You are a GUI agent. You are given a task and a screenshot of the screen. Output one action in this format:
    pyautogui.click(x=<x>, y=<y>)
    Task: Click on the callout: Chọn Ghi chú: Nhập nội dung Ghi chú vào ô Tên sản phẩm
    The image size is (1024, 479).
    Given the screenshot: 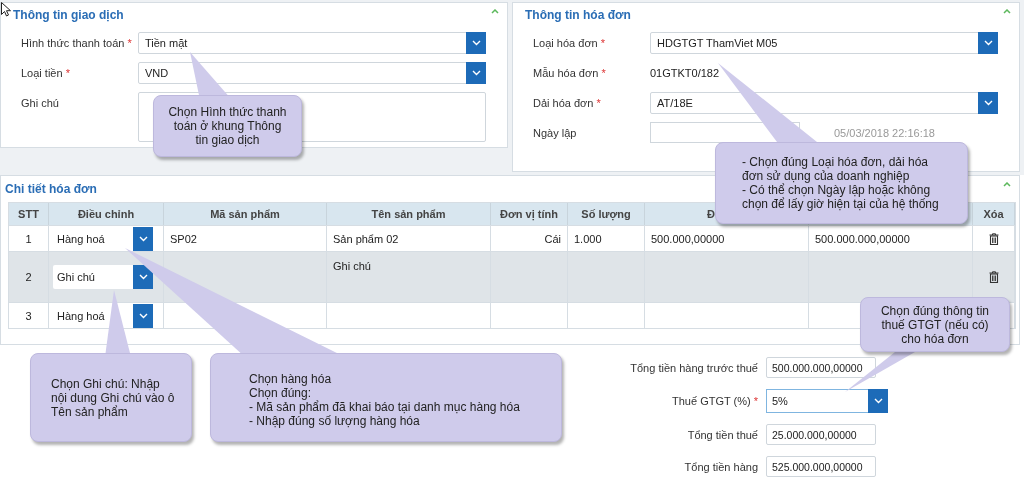 What is the action you would take?
    pyautogui.click(x=111, y=397)
    